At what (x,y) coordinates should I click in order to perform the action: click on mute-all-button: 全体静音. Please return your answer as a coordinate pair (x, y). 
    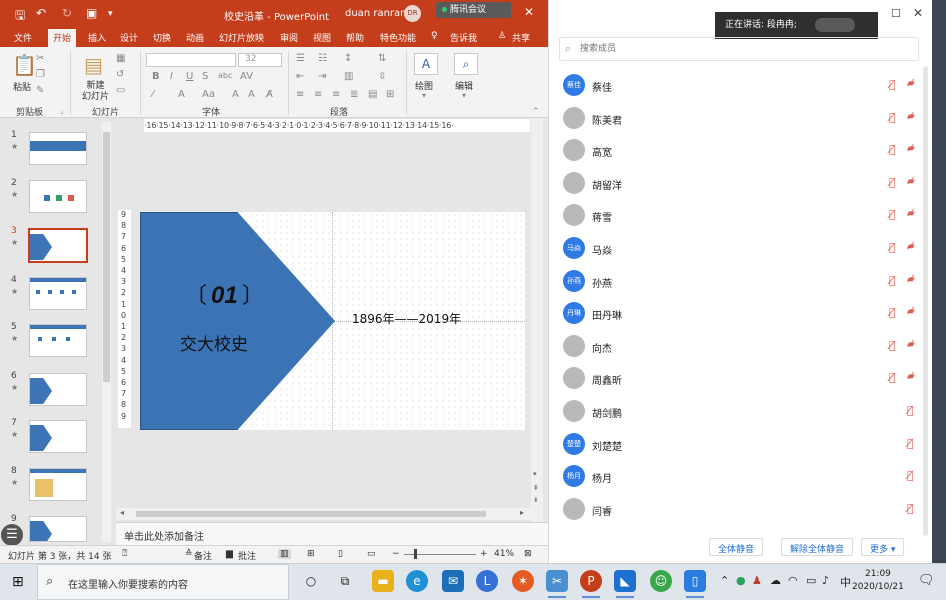
    Looking at the image, I should click on (736, 547).